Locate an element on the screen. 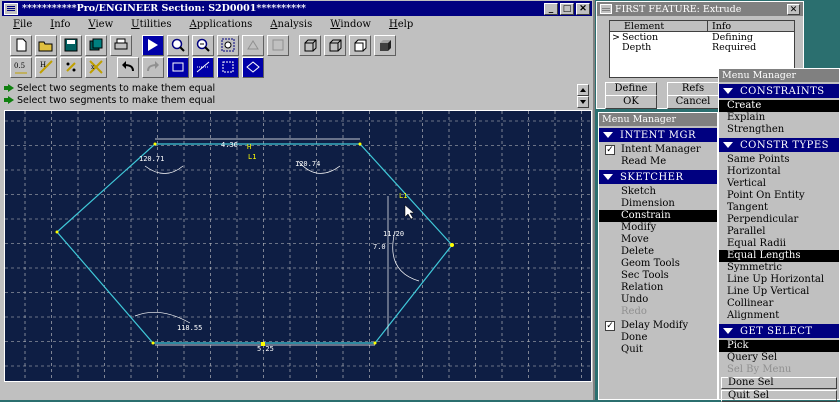 Image resolution: width=840 pixels, height=402 pixels. save-icon is located at coordinates (71, 45).